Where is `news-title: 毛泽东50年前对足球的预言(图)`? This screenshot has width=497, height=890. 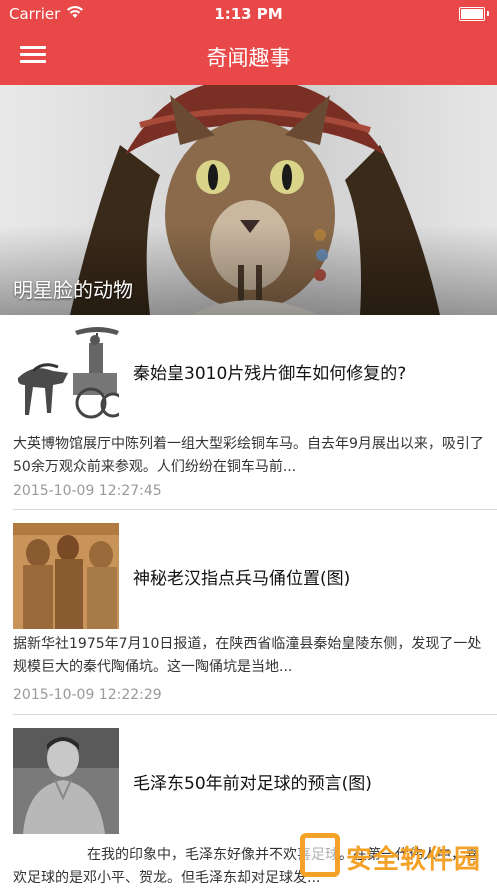 news-title: 毛泽东50年前对足球的预言(图) is located at coordinates (252, 784).